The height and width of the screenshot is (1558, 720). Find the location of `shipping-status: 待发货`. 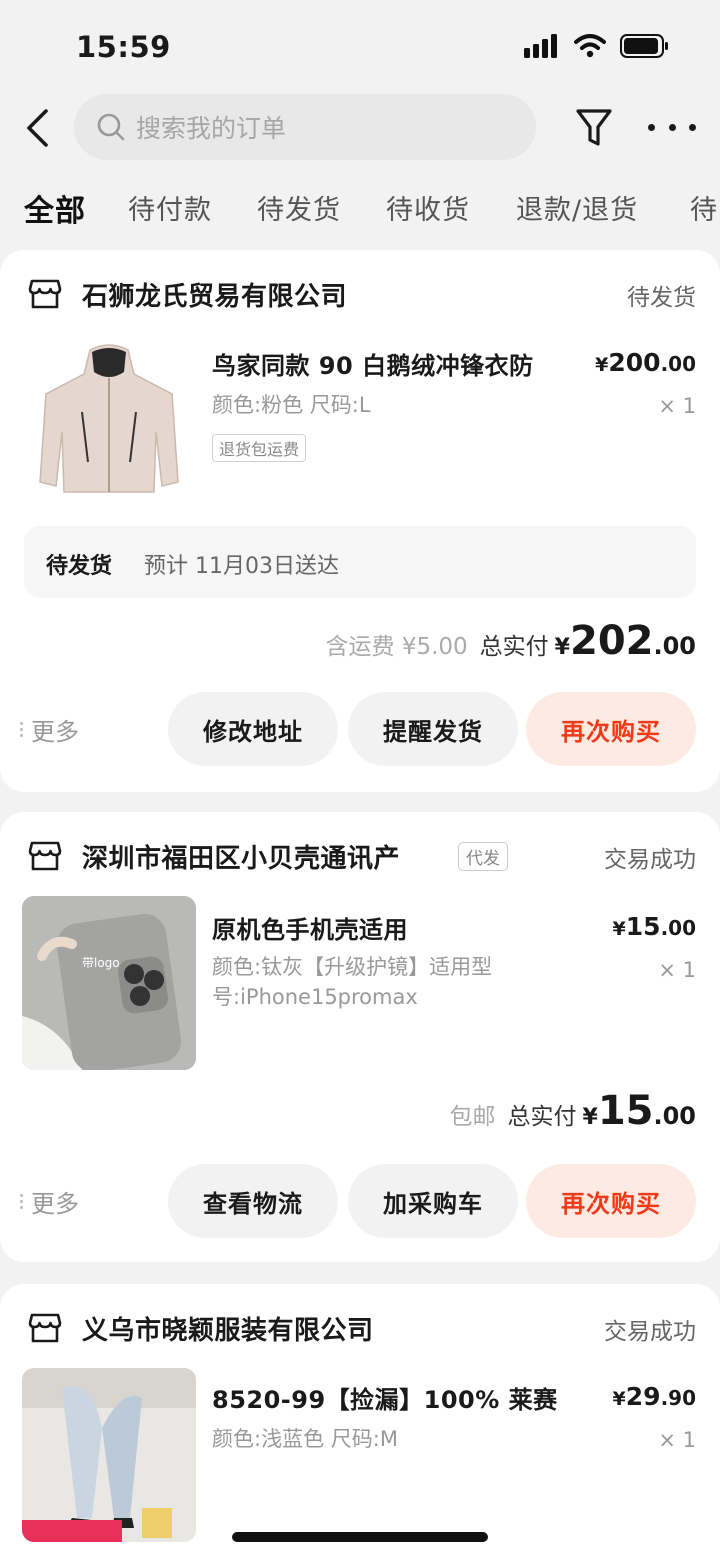

shipping-status: 待发货 is located at coordinates (79, 566).